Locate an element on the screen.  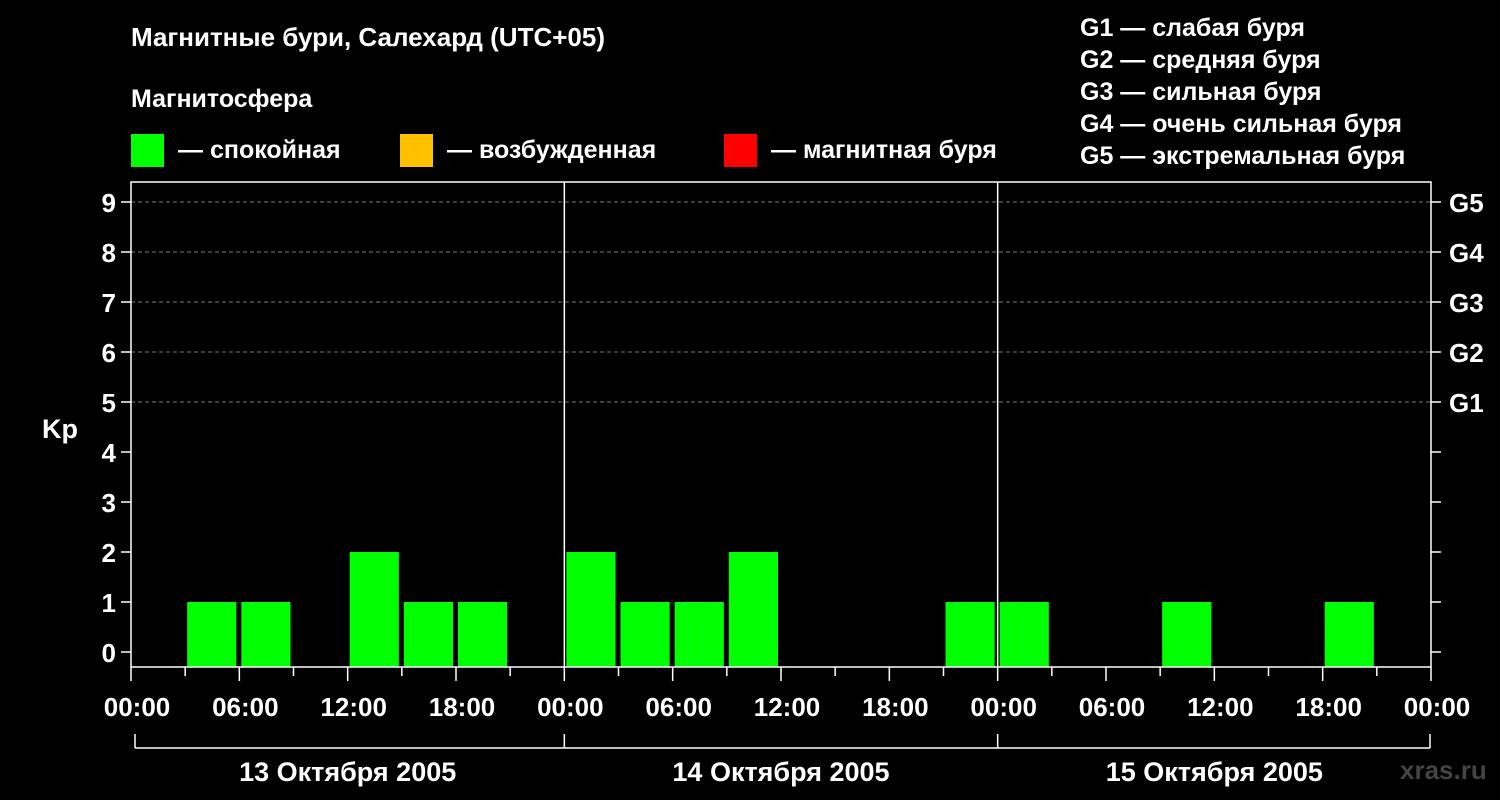
y-tick-label: 3 is located at coordinates (109, 503).